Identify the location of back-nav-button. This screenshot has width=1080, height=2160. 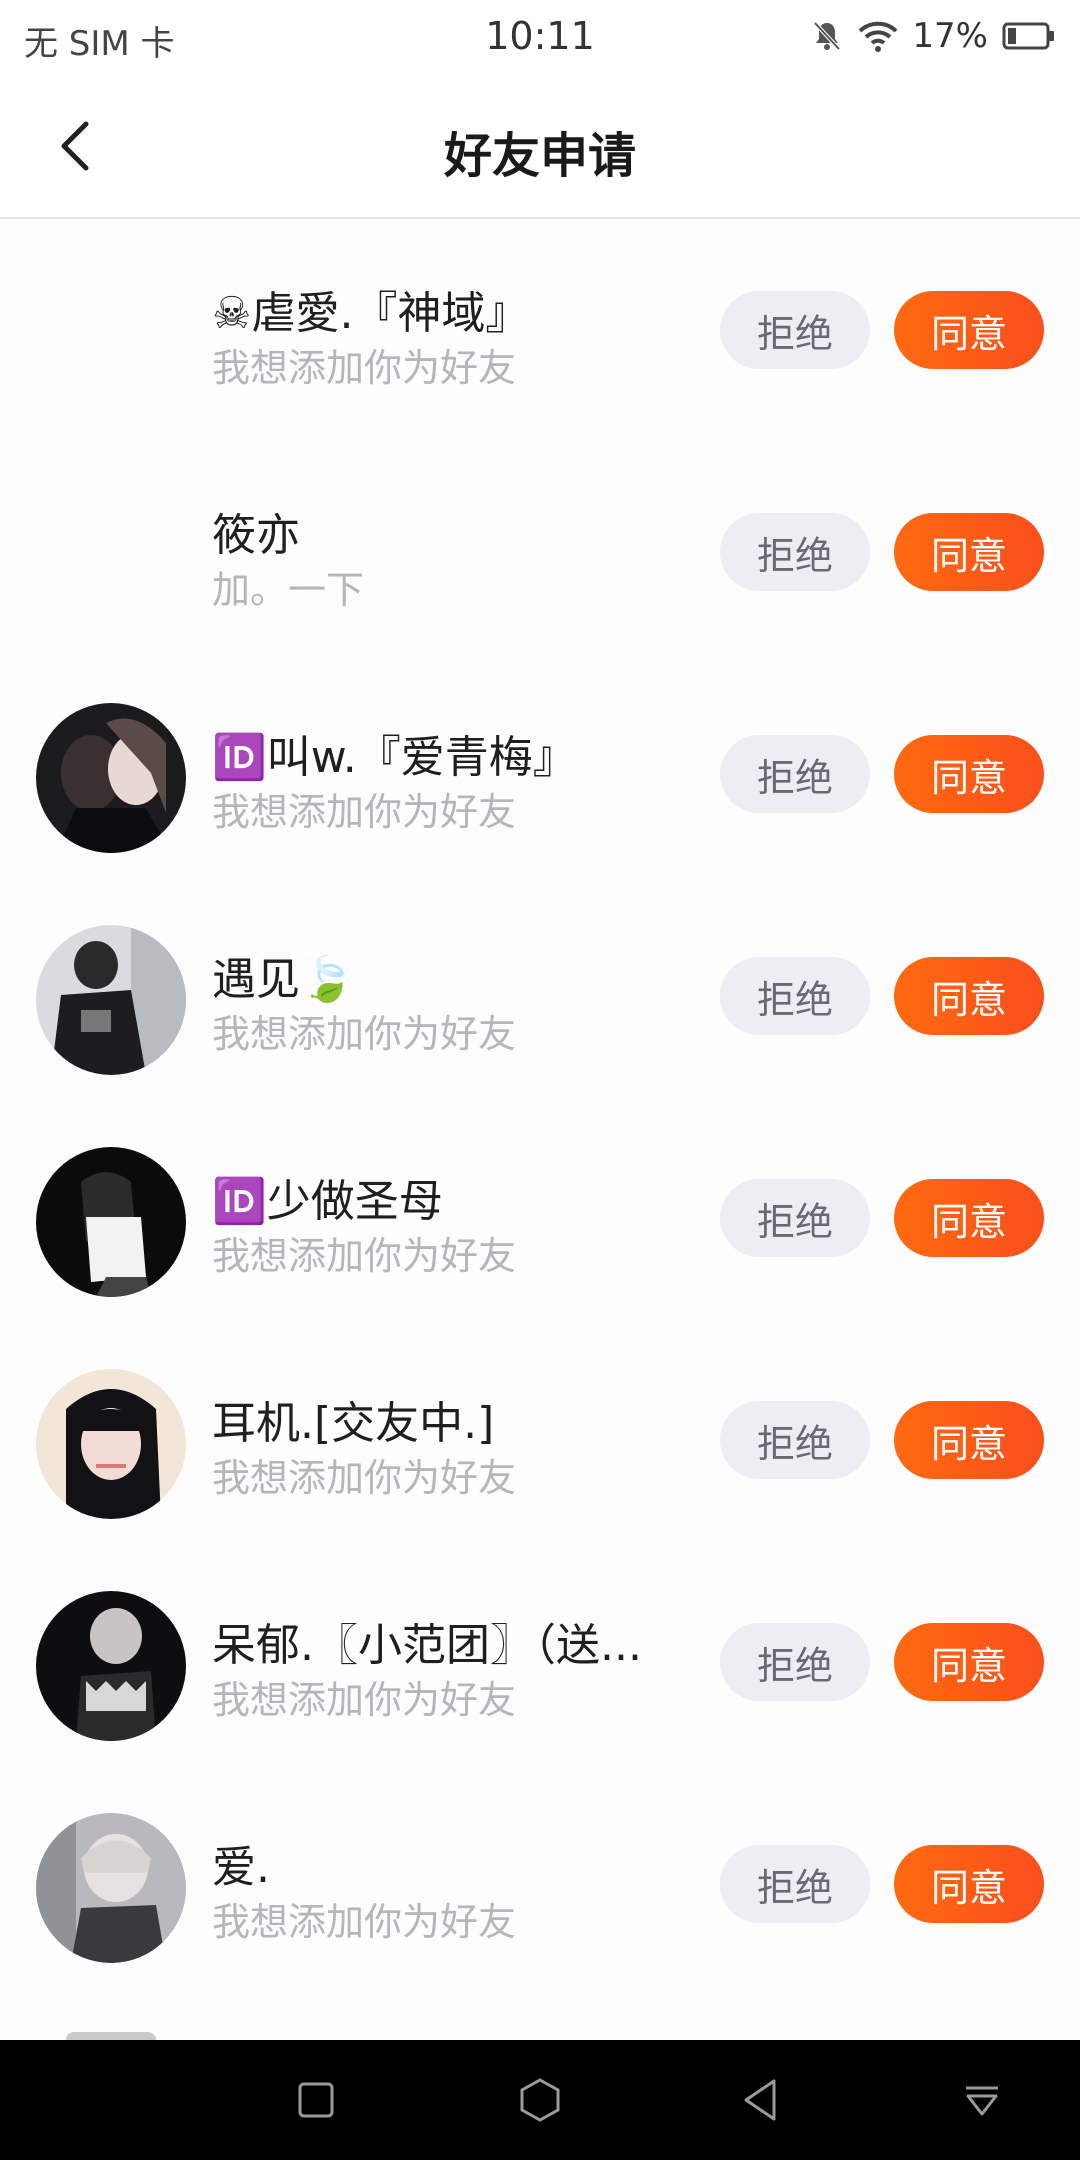
(760, 2100).